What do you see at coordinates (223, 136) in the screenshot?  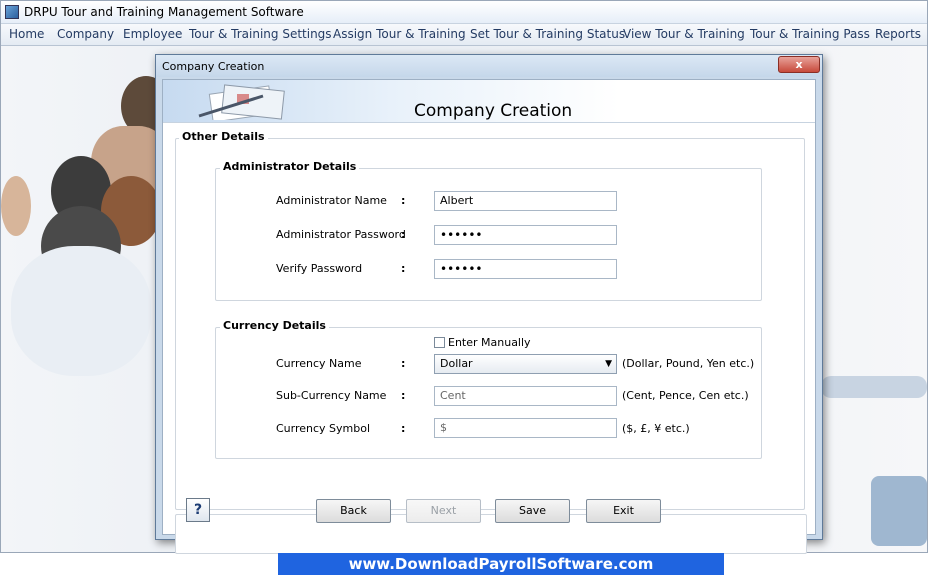 I see `other-details-label: Other Details` at bounding box center [223, 136].